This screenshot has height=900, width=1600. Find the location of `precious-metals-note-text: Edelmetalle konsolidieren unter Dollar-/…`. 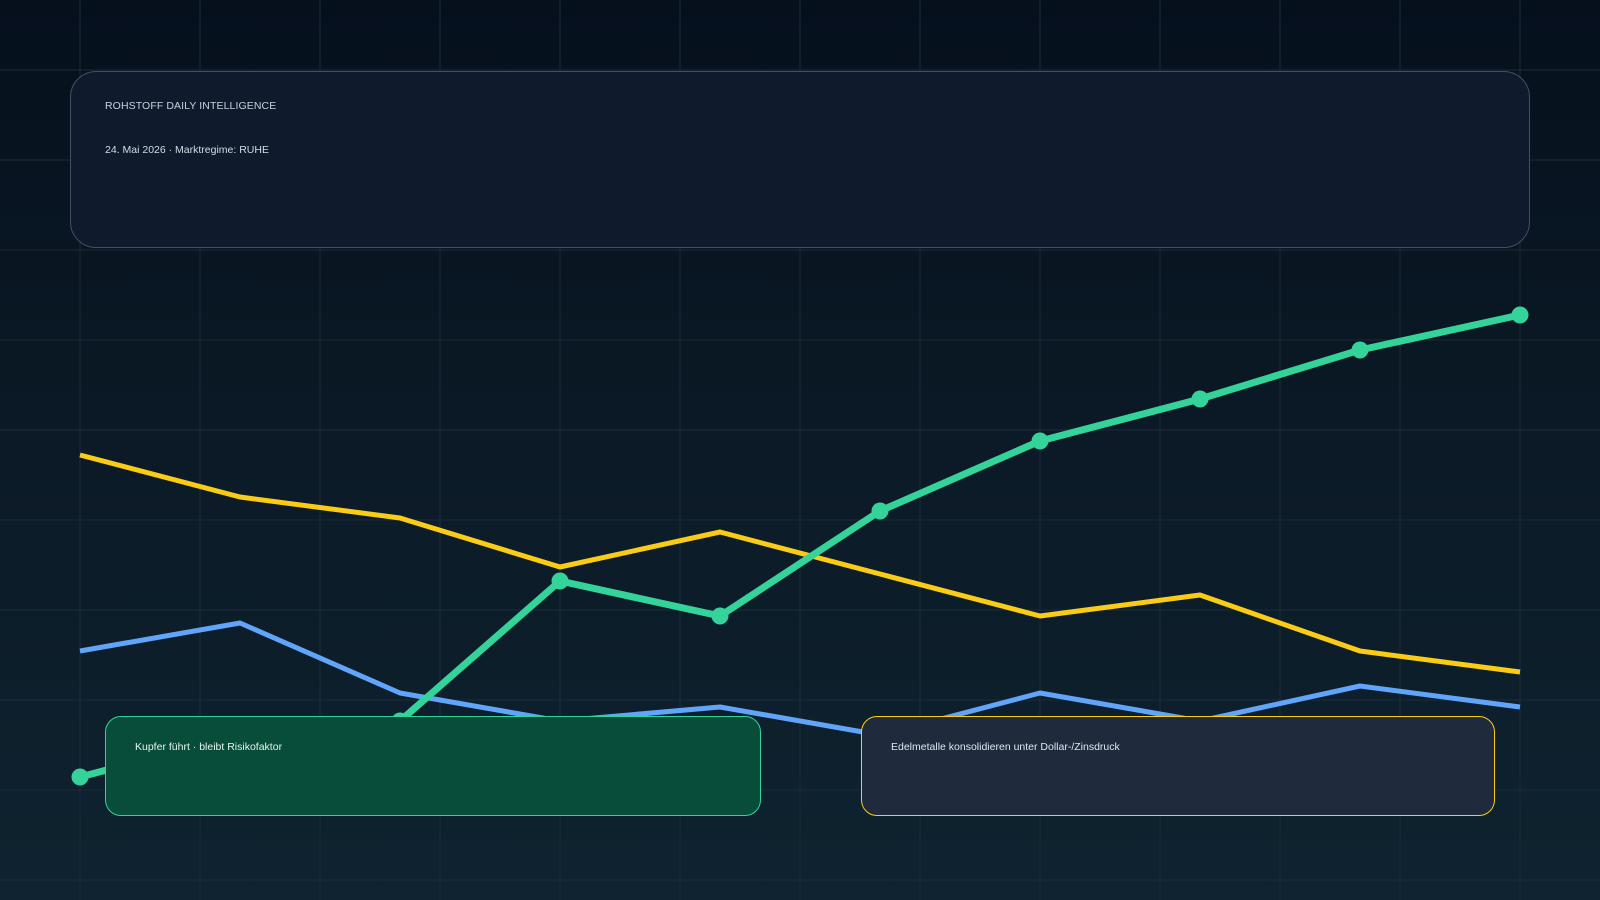

precious-metals-note-text: Edelmetalle konsolidieren unter Dollar-/… is located at coordinates (1005, 747).